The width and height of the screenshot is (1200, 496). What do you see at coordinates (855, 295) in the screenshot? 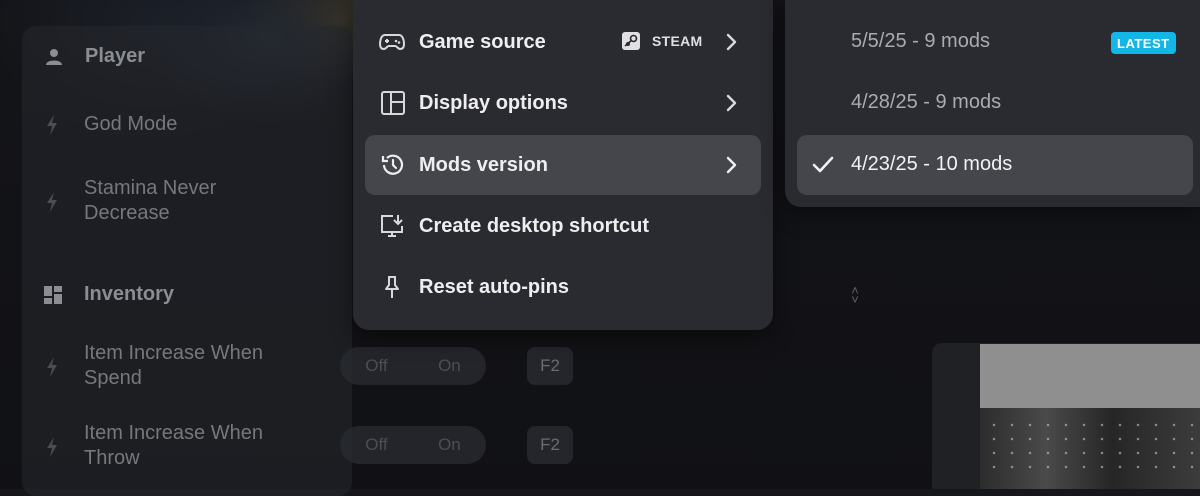
I see `collapse-icon: ˄ ˅` at bounding box center [855, 295].